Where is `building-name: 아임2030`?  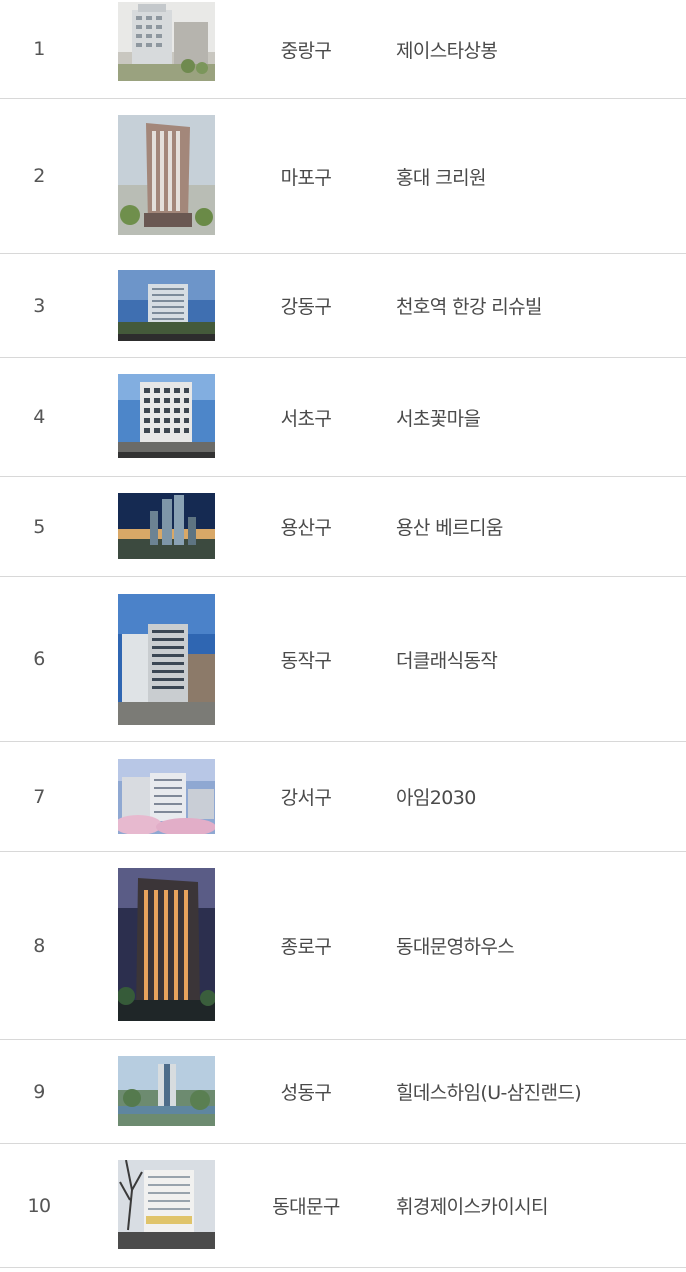
building-name: 아임2030 is located at coordinates (436, 798).